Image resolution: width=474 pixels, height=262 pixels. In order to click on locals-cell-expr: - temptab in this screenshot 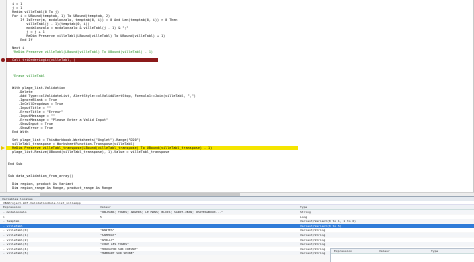, I will do `click(11, 221)`.